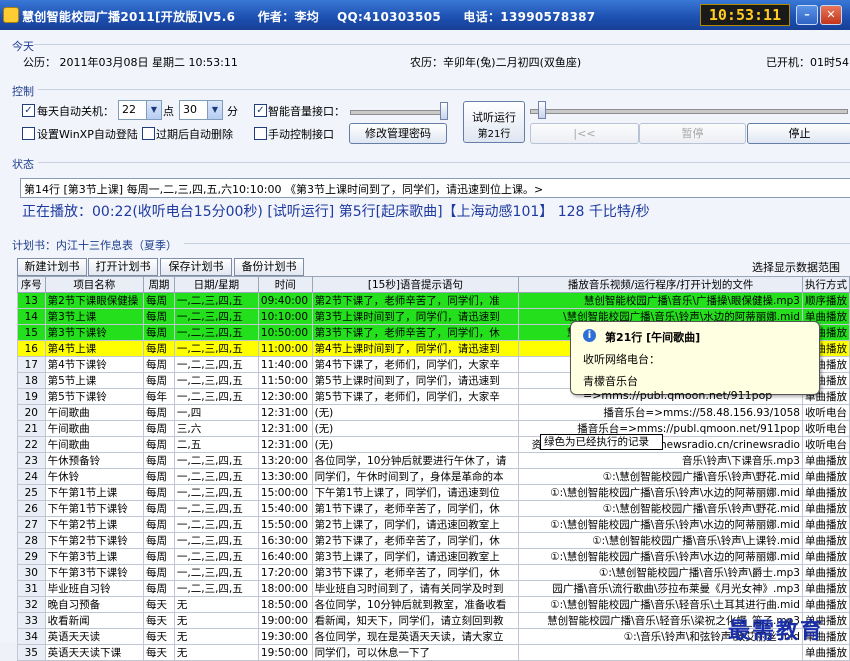 Image resolution: width=850 pixels, height=661 pixels. What do you see at coordinates (689, 111) in the screenshot?
I see `progress-track` at bounding box center [689, 111].